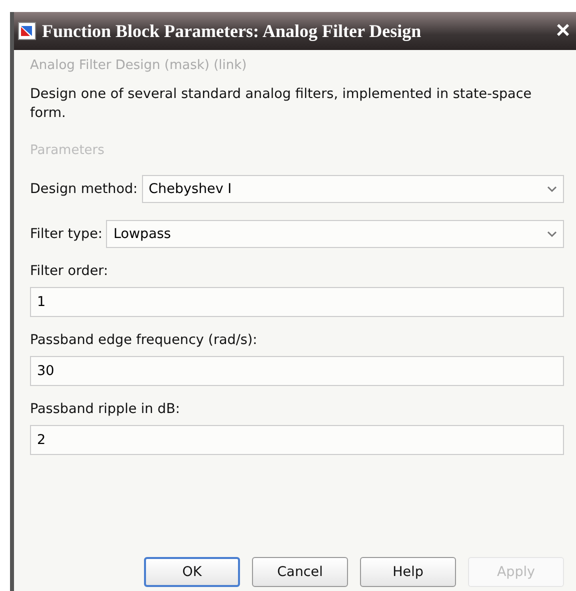  Describe the element at coordinates (144, 340) in the screenshot. I see `parameter-label: Passband edge frequency (rad/s):` at that location.